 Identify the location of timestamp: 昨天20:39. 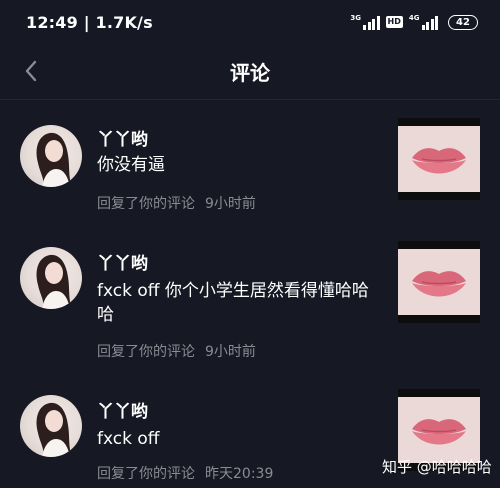
(239, 474).